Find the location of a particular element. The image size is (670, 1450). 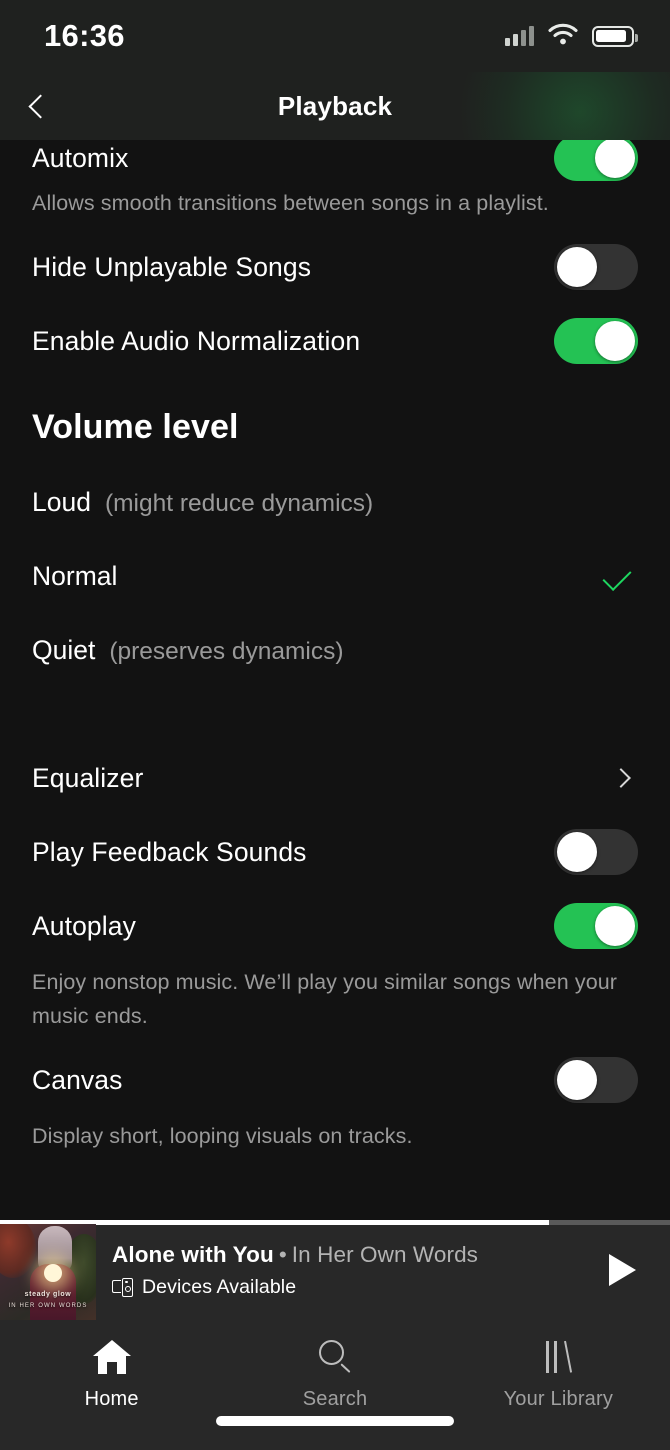

tab-home: Home is located at coordinates (111, 1374).